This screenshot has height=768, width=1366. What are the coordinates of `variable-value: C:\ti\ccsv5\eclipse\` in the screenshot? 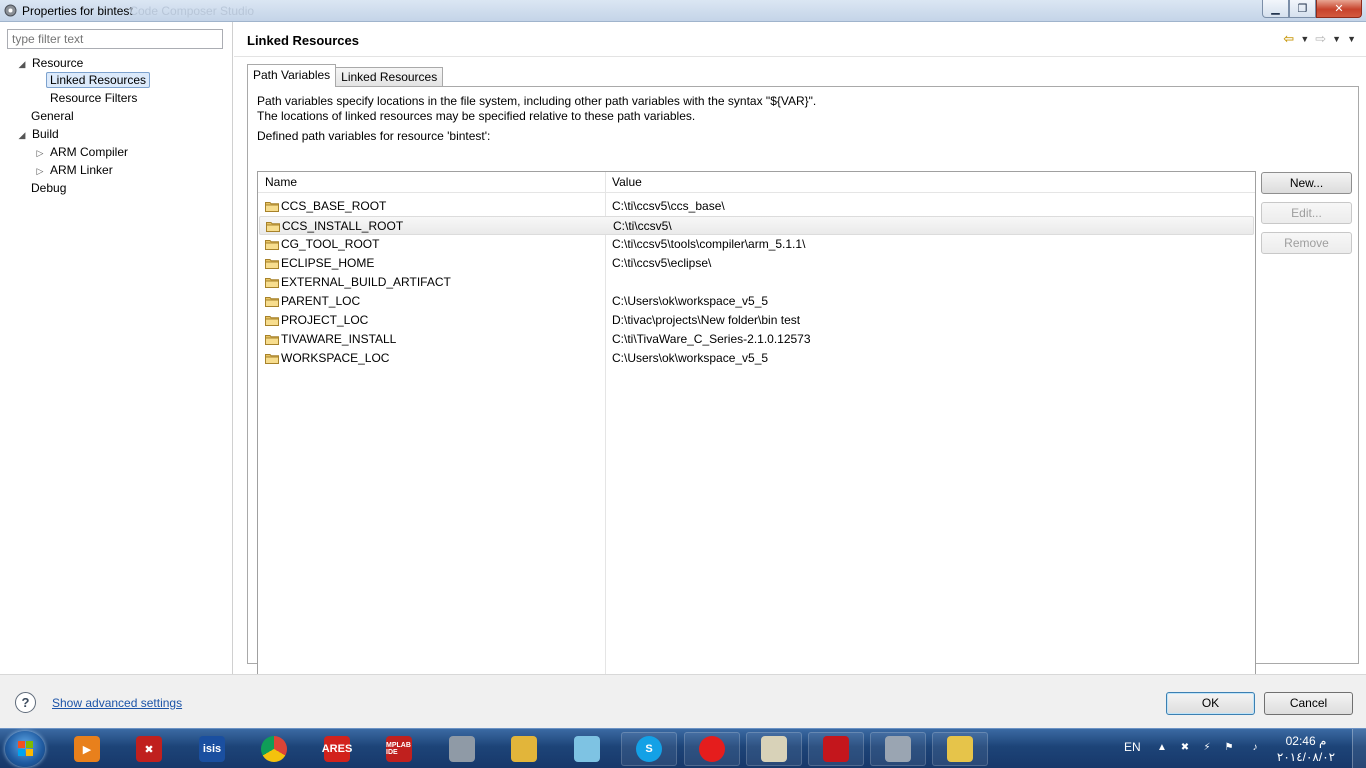 It's located at (662, 263).